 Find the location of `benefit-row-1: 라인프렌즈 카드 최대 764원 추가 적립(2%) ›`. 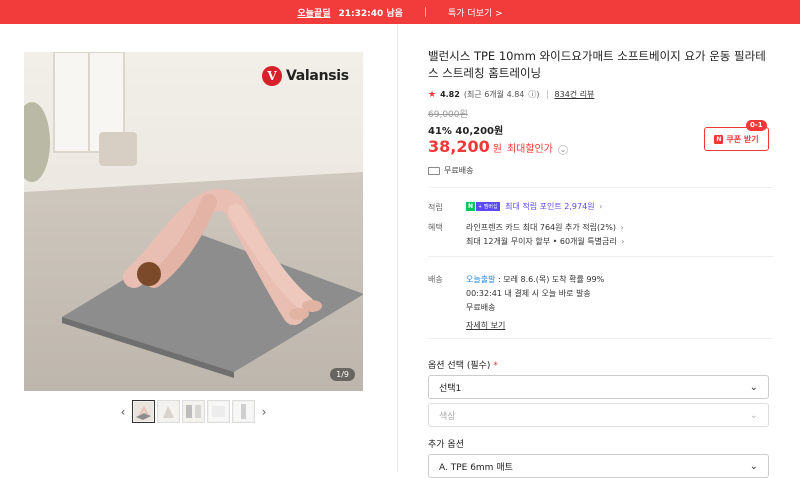

benefit-row-1: 라인프렌즈 카드 최대 764원 추가 적립(2%) › is located at coordinates (545, 227).